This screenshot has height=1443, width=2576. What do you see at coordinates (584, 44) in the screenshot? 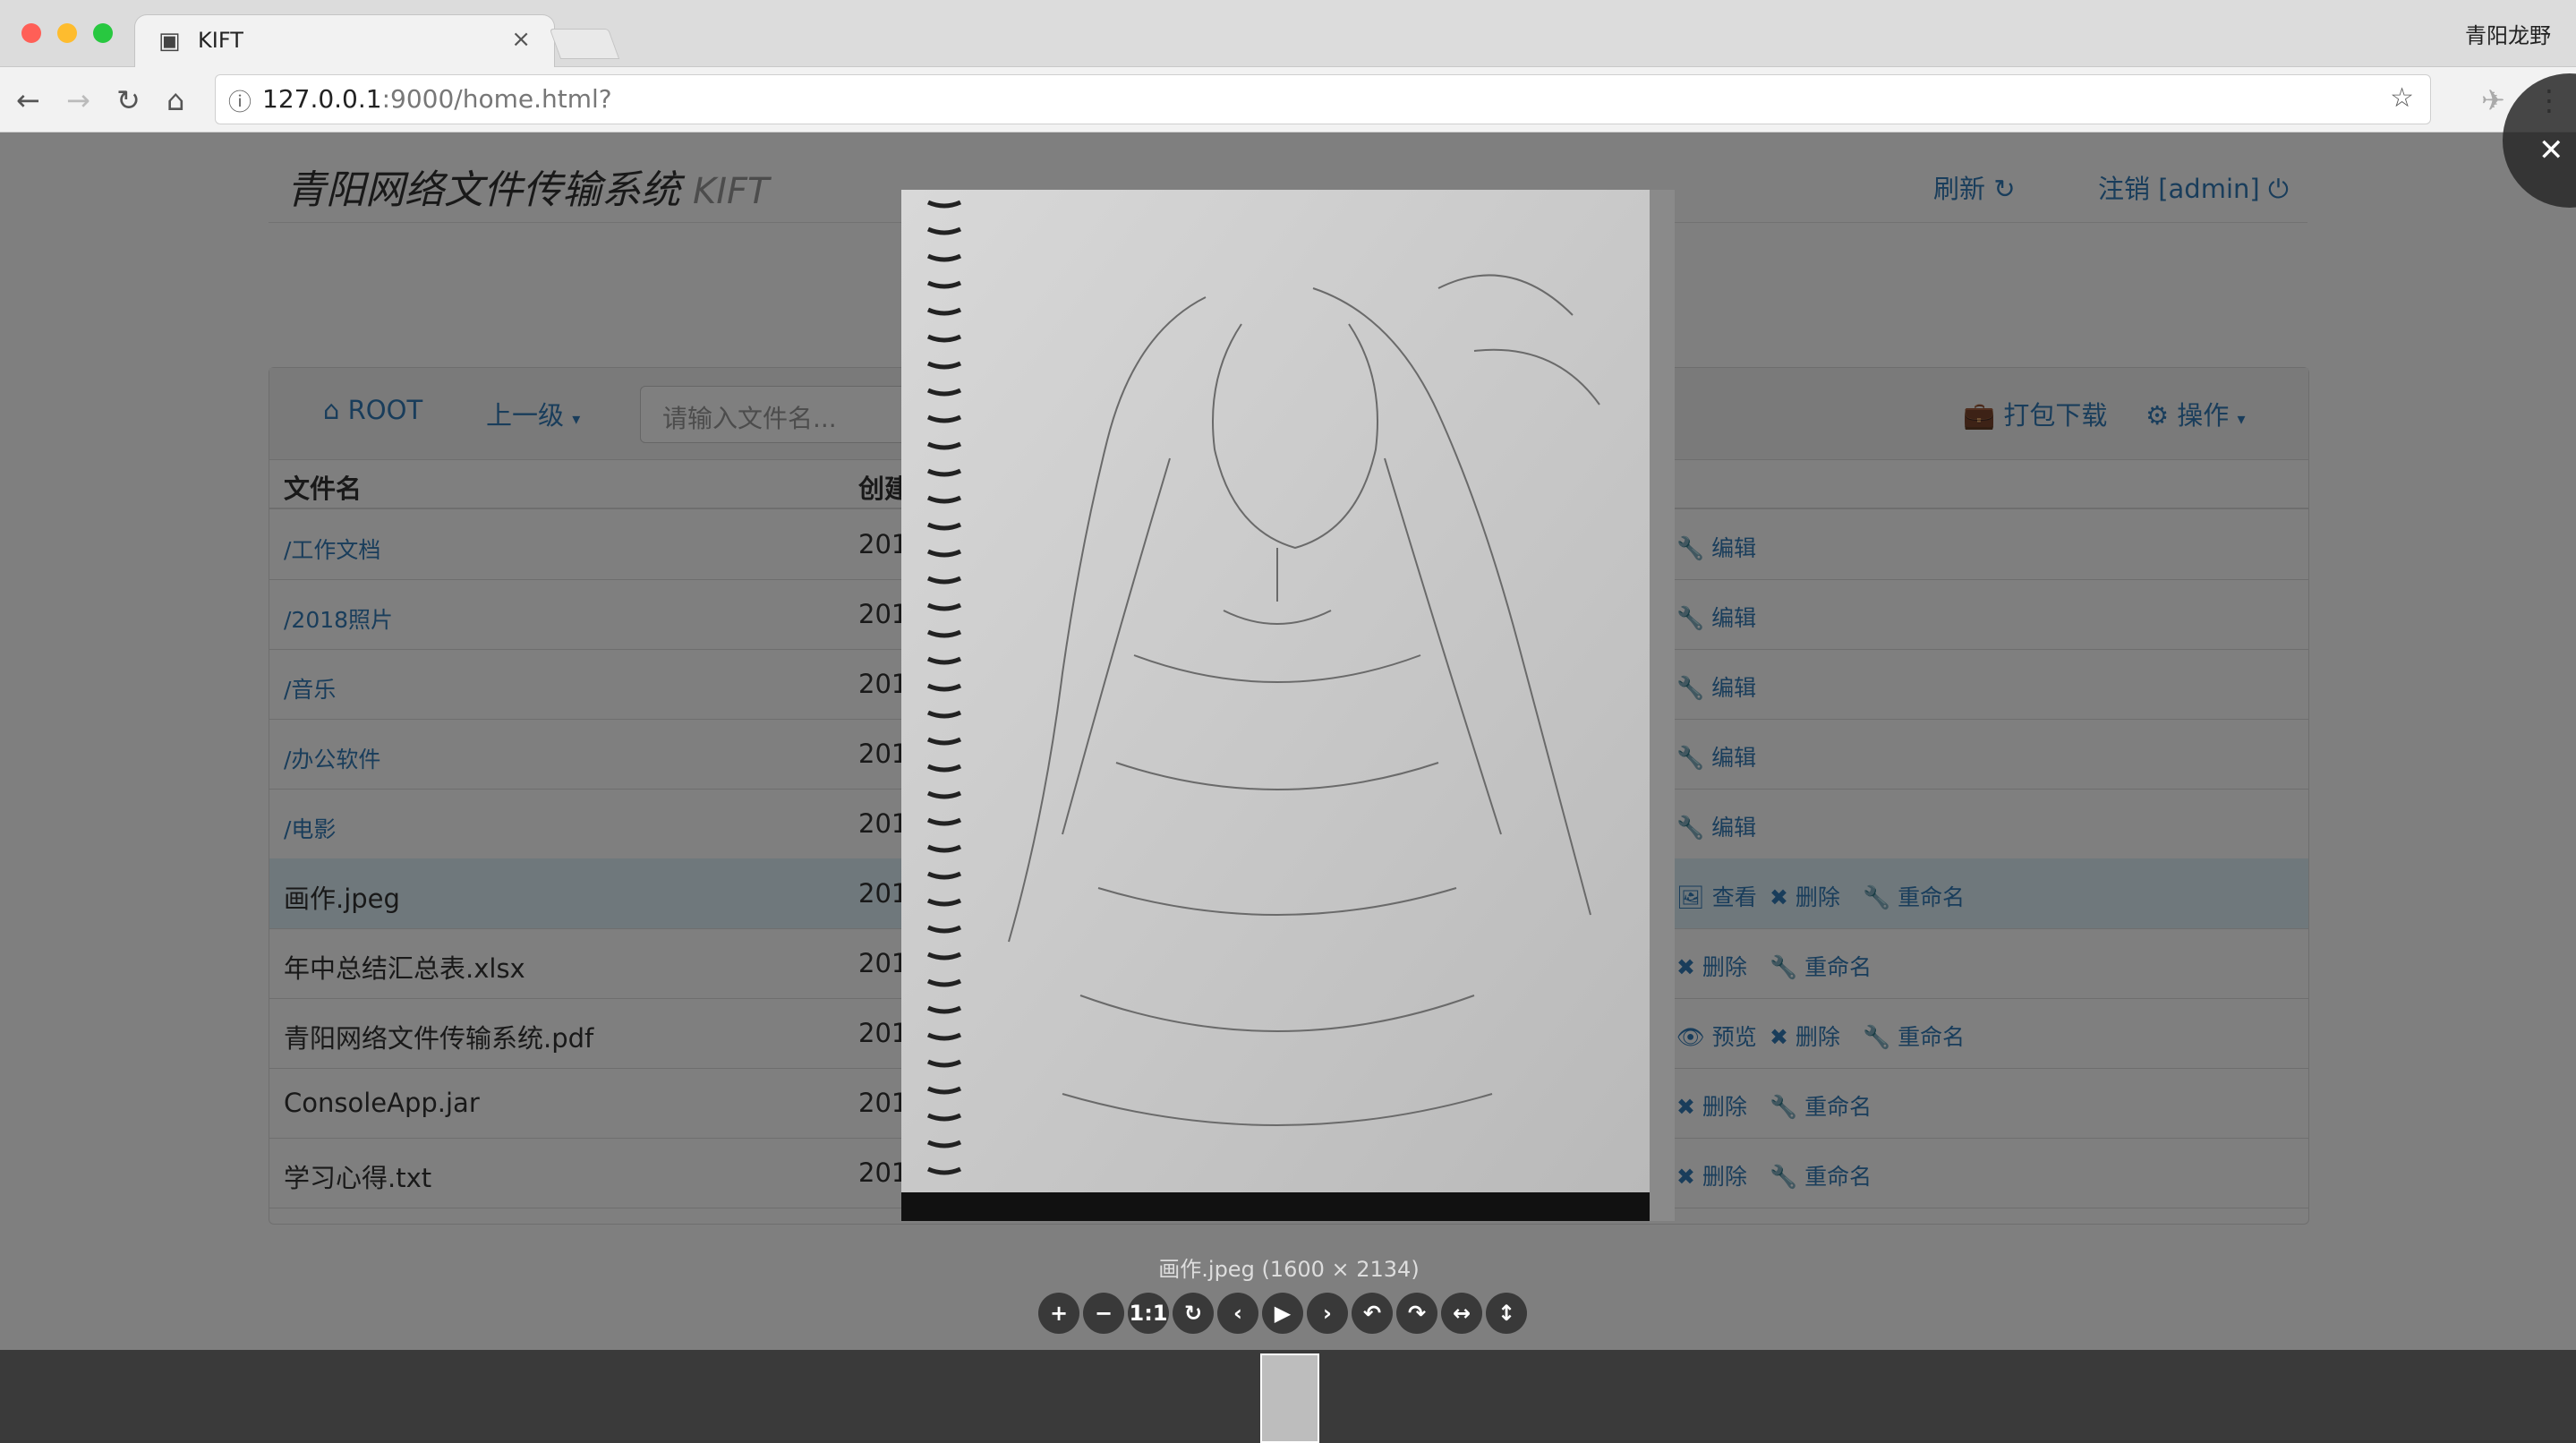
I see `new-tab-button` at bounding box center [584, 44].